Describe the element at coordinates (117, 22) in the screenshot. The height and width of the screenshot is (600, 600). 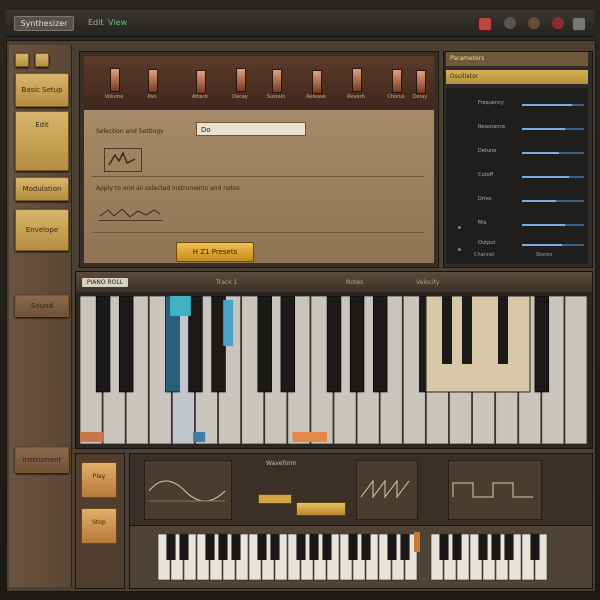
I see `menu-view: View` at that location.